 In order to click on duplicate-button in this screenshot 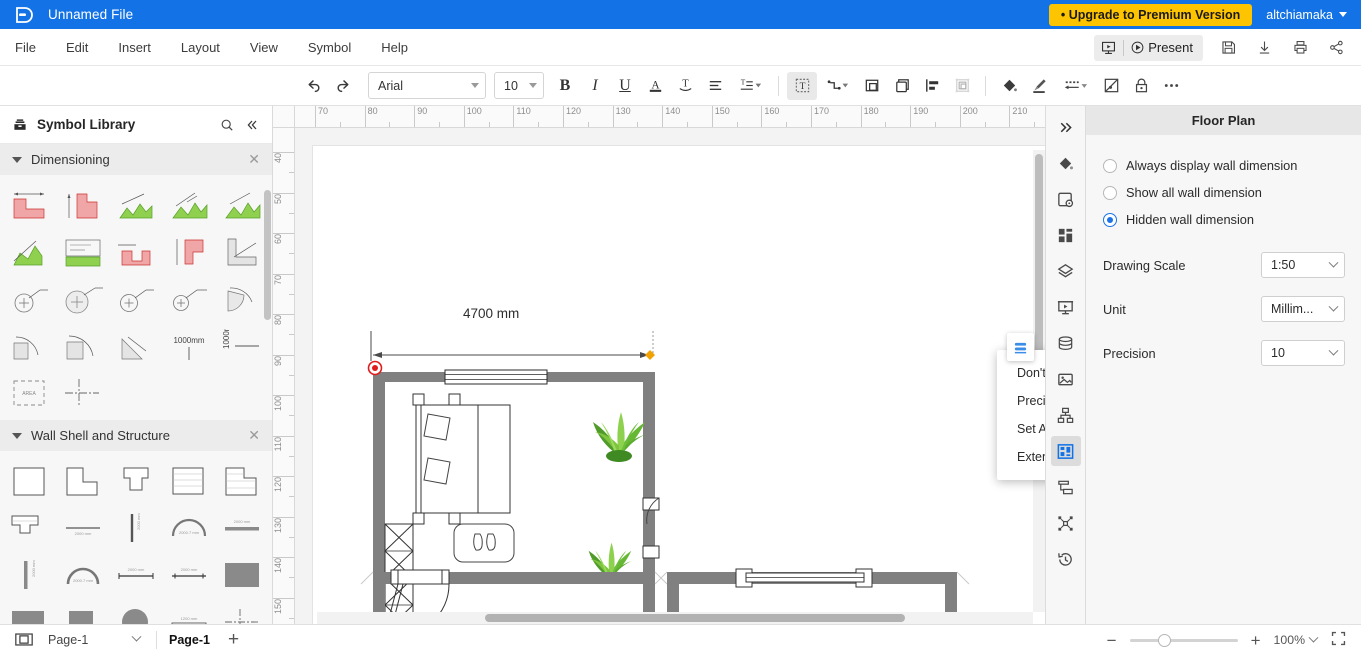, I will do `click(902, 86)`.